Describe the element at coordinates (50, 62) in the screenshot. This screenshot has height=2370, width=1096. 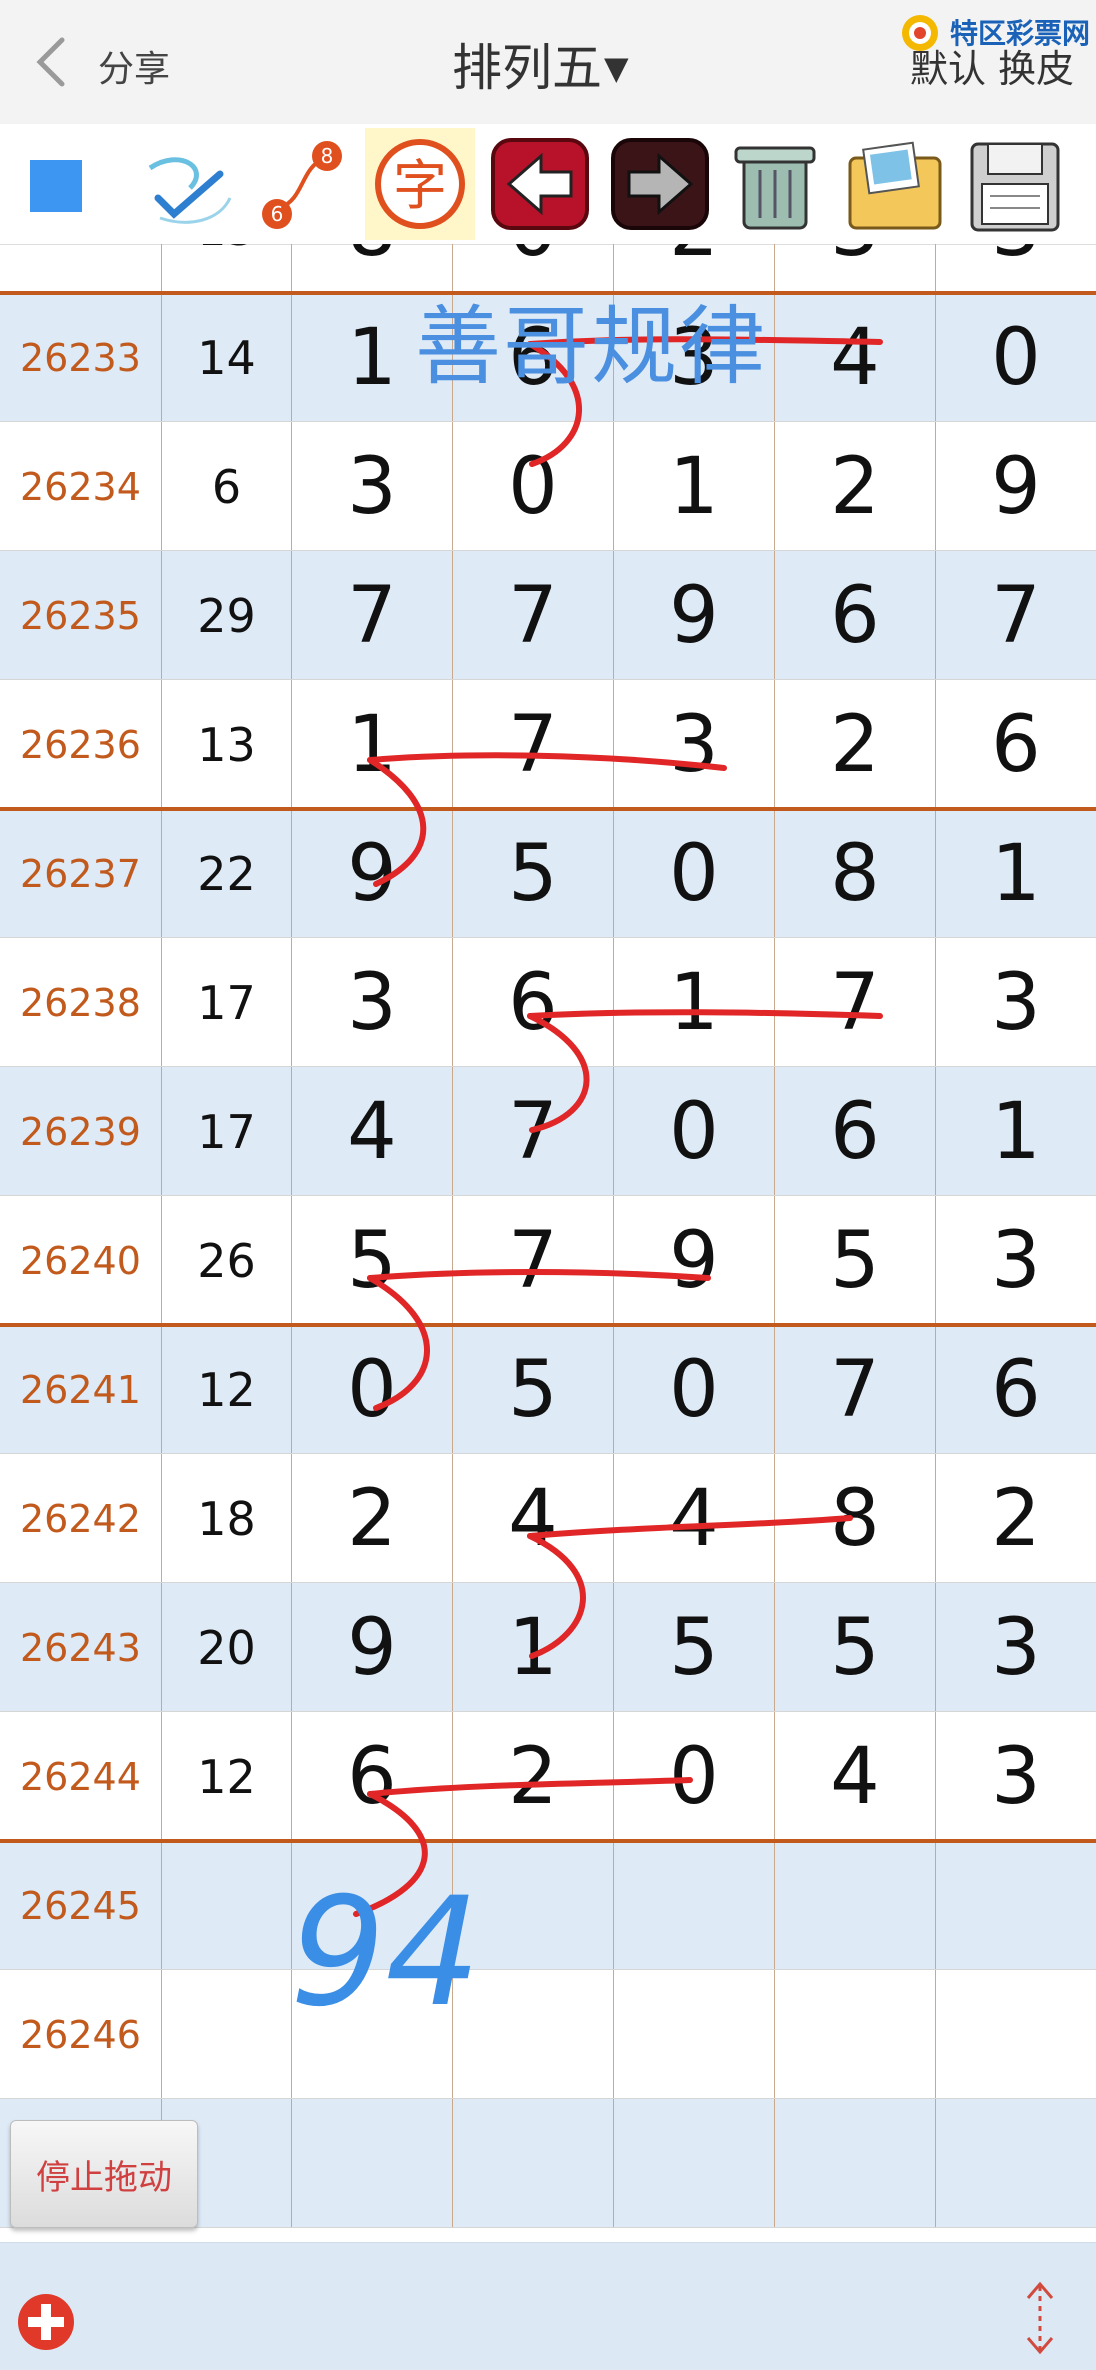
I see `back-arrow-icon` at that location.